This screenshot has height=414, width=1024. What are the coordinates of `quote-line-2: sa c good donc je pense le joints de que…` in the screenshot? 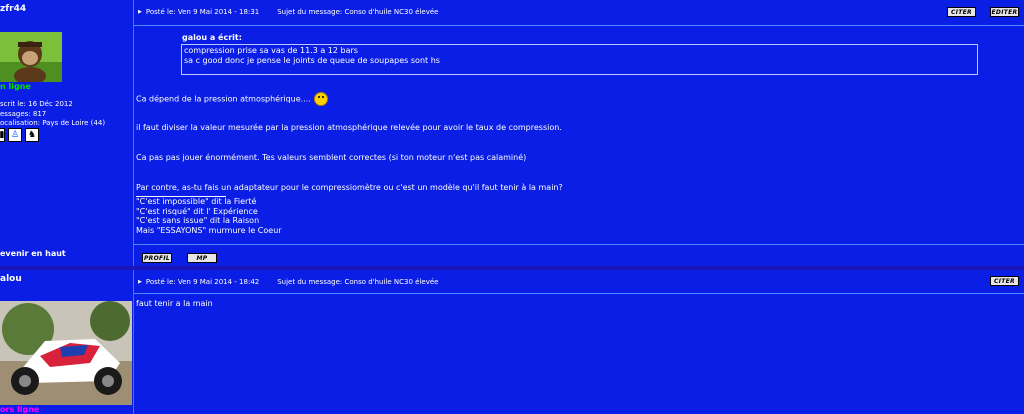 It's located at (312, 60).